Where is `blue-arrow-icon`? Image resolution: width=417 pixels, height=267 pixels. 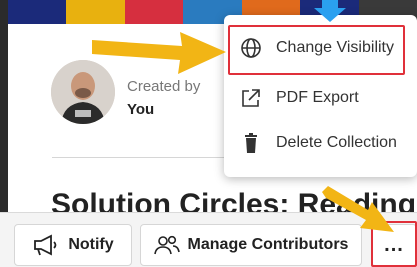
blue-arrow-icon is located at coordinates (330, 11).